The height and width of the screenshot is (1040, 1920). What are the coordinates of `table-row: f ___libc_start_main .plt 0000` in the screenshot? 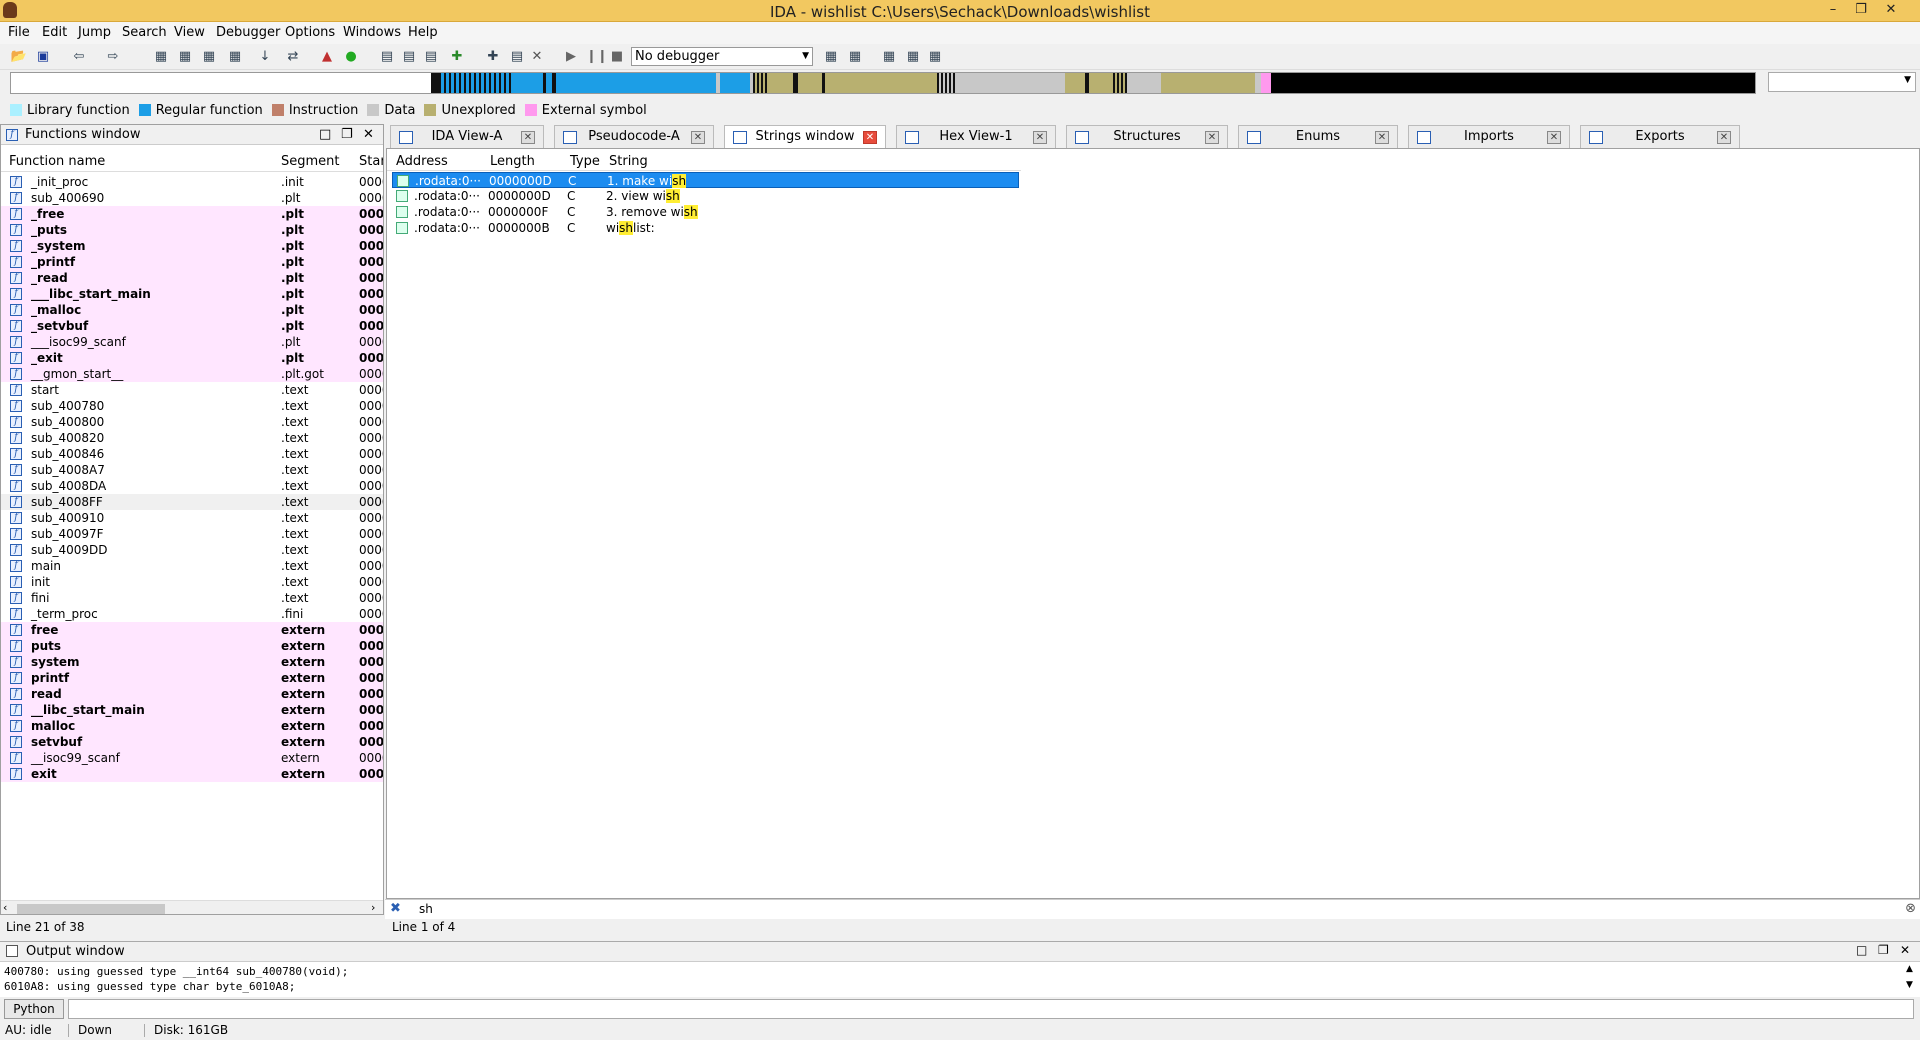 It's located at (192, 294).